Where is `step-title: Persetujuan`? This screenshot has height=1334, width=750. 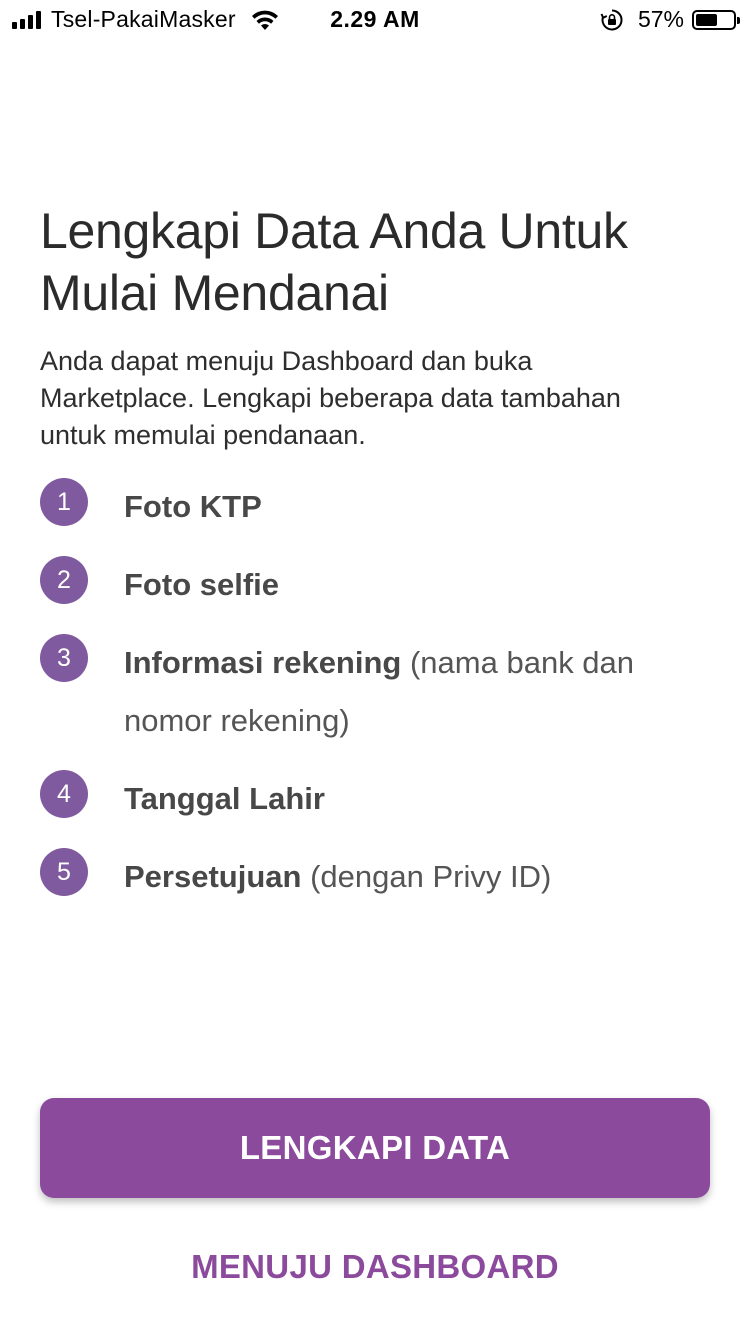
step-title: Persetujuan is located at coordinates (213, 876).